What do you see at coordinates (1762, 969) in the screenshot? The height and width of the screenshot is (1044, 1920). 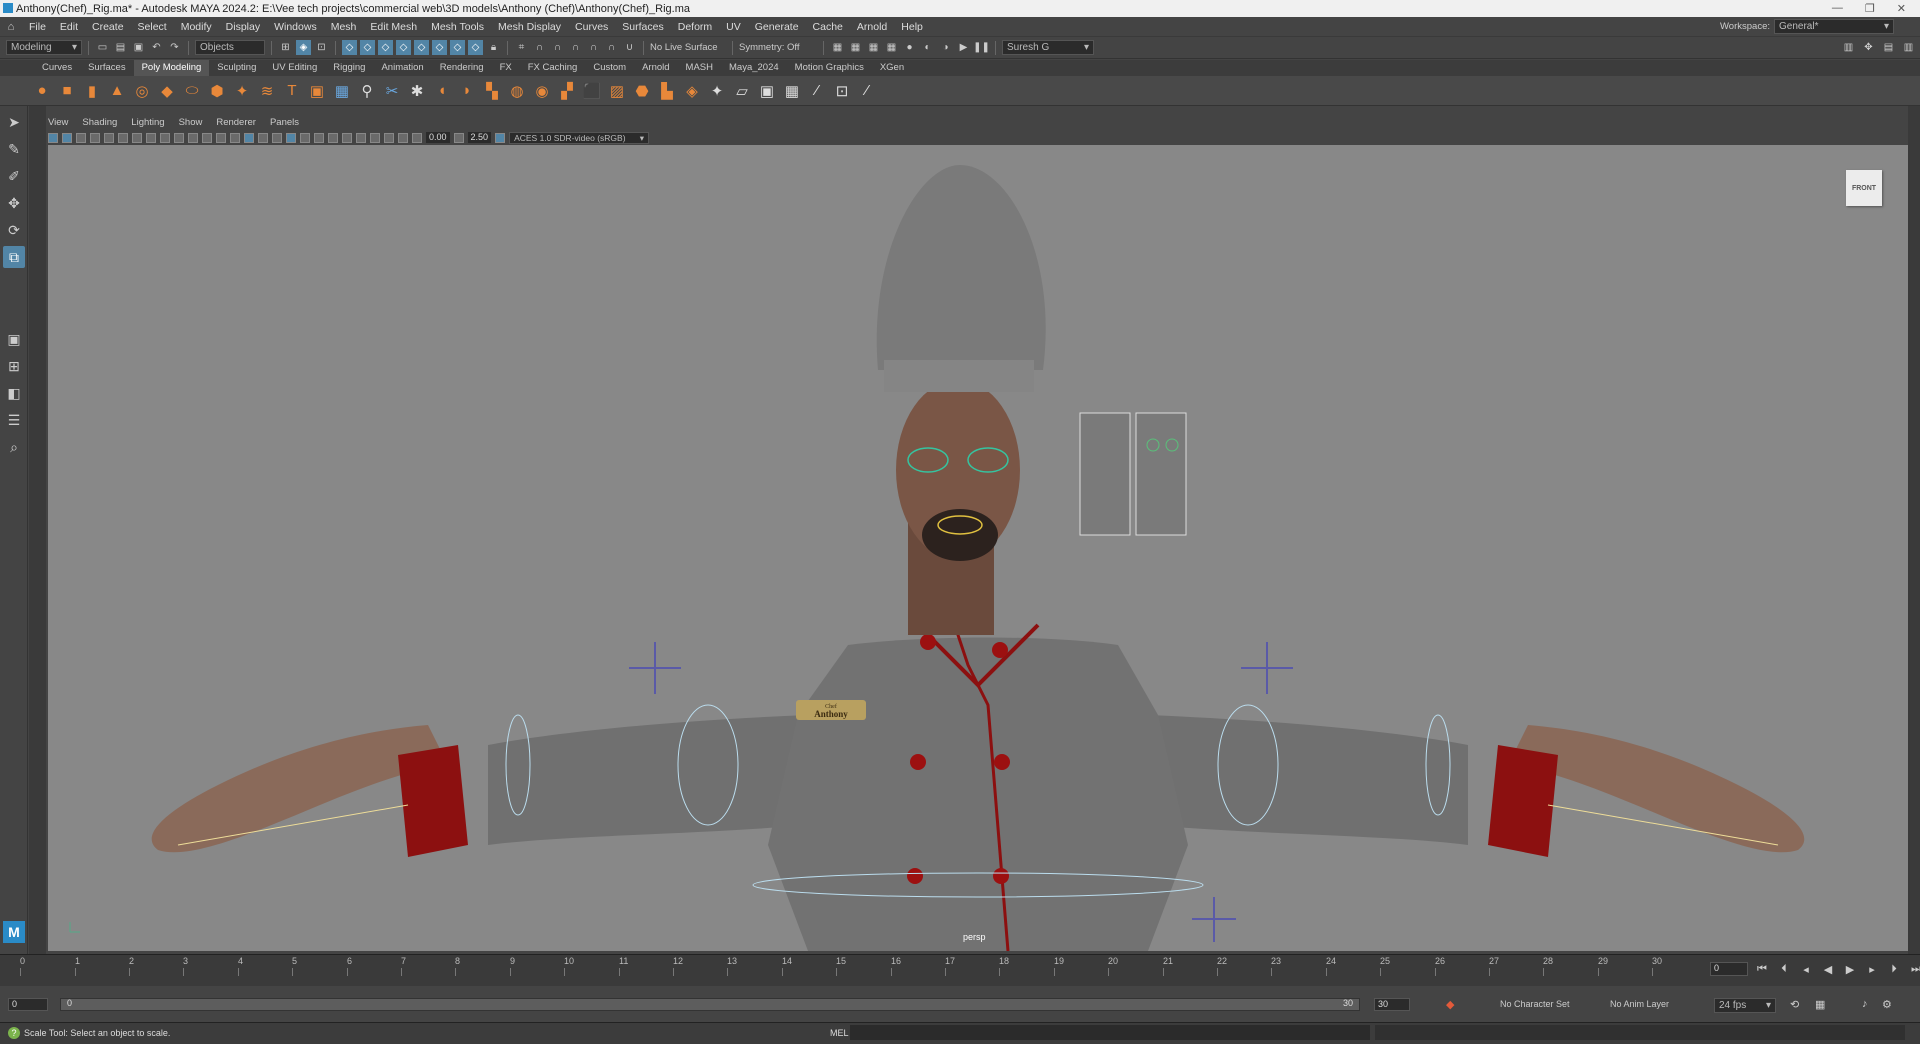 I see `go-to-start-icon: ⏮` at bounding box center [1762, 969].